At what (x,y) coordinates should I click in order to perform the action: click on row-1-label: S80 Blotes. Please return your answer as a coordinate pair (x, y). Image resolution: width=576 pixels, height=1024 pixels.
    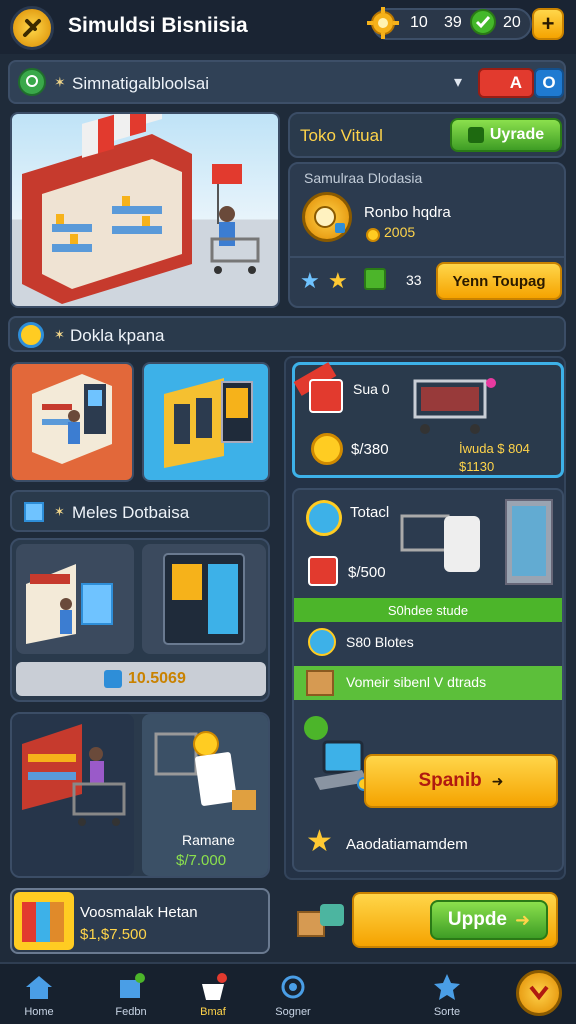
    Looking at the image, I should click on (380, 642).